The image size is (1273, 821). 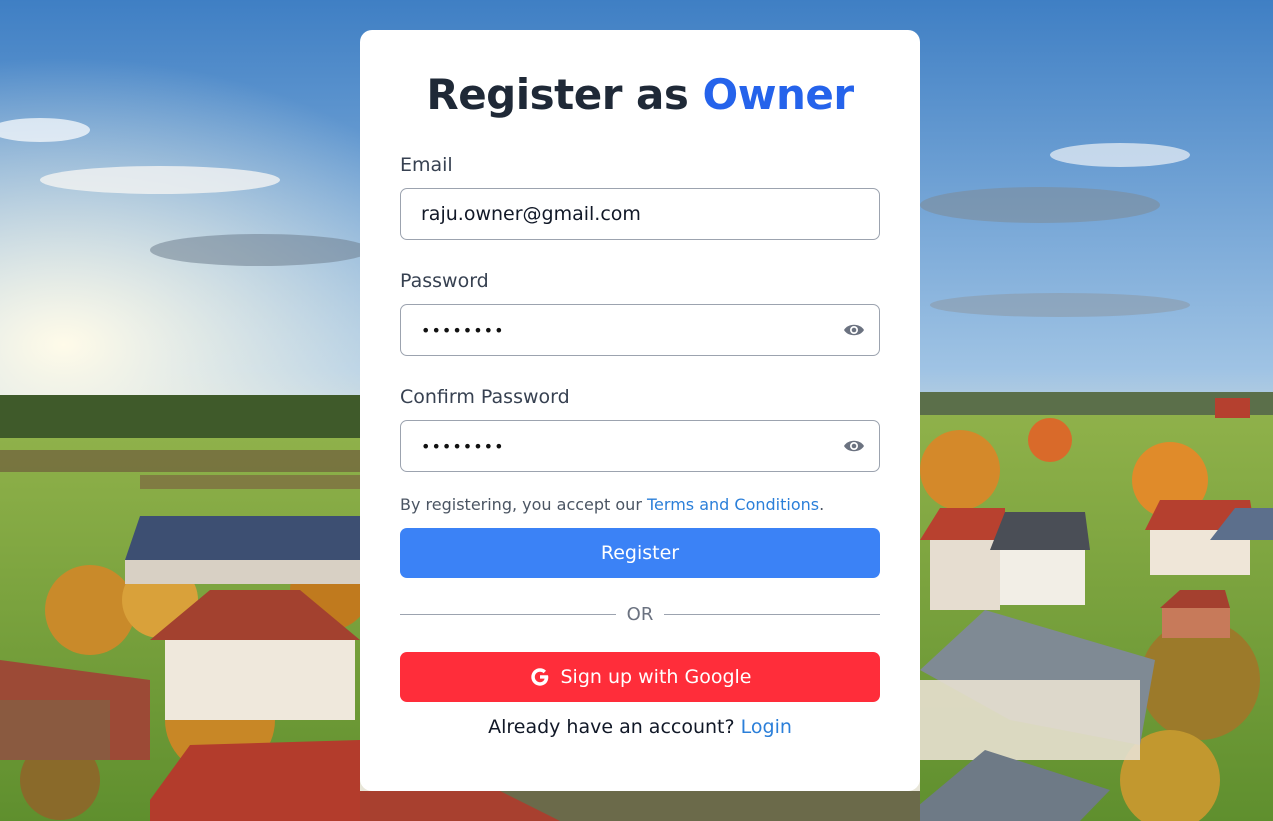 I want to click on password-label: Password, so click(x=444, y=281).